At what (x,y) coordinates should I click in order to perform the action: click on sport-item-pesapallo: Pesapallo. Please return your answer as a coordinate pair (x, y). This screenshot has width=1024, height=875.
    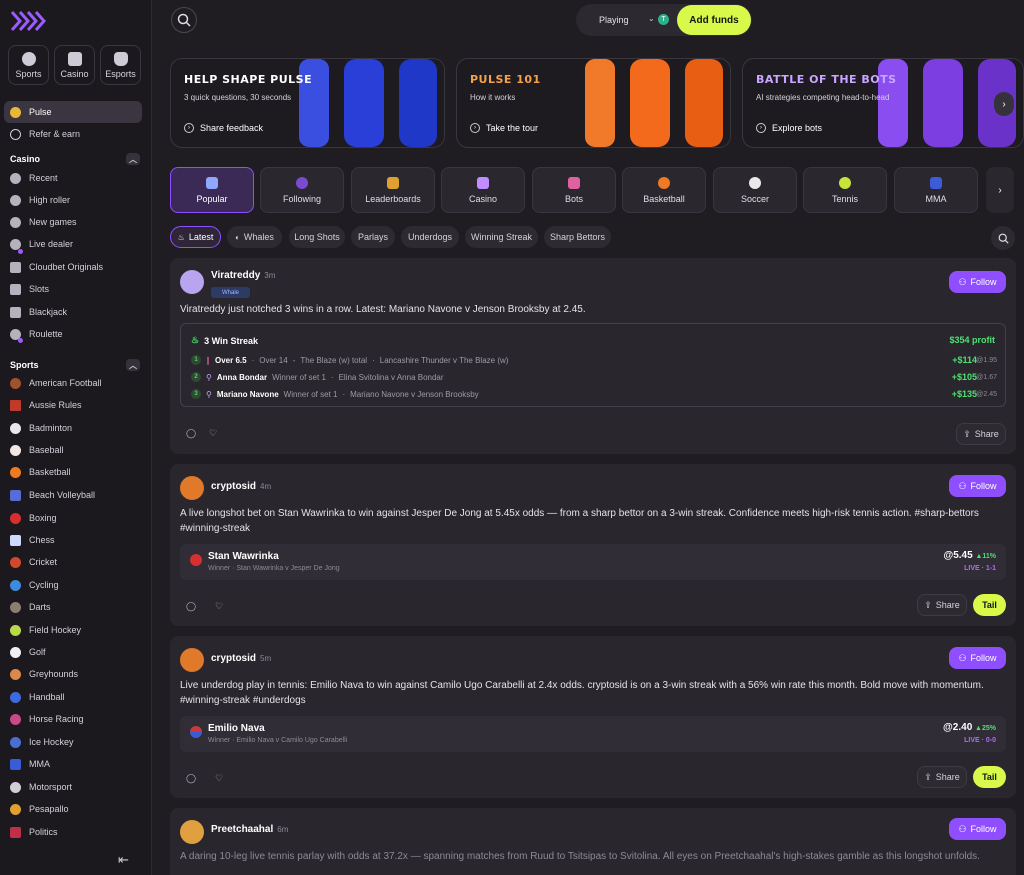
    Looking at the image, I should click on (73, 809).